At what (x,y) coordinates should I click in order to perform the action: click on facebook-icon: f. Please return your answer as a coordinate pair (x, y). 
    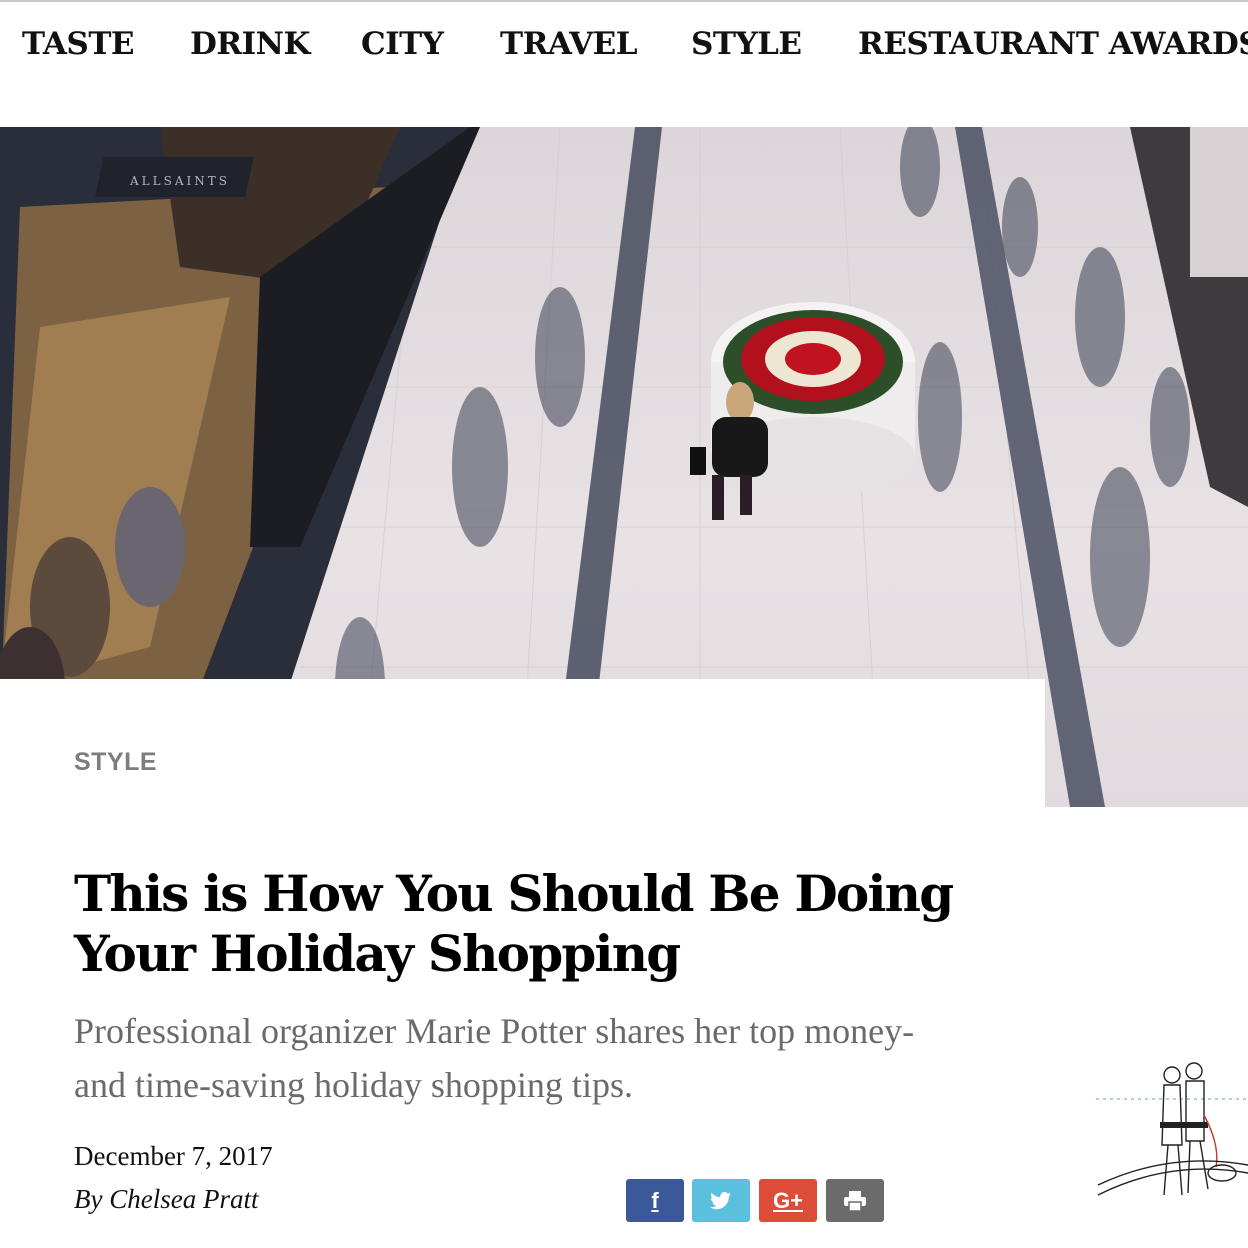
    Looking at the image, I should click on (655, 1200).